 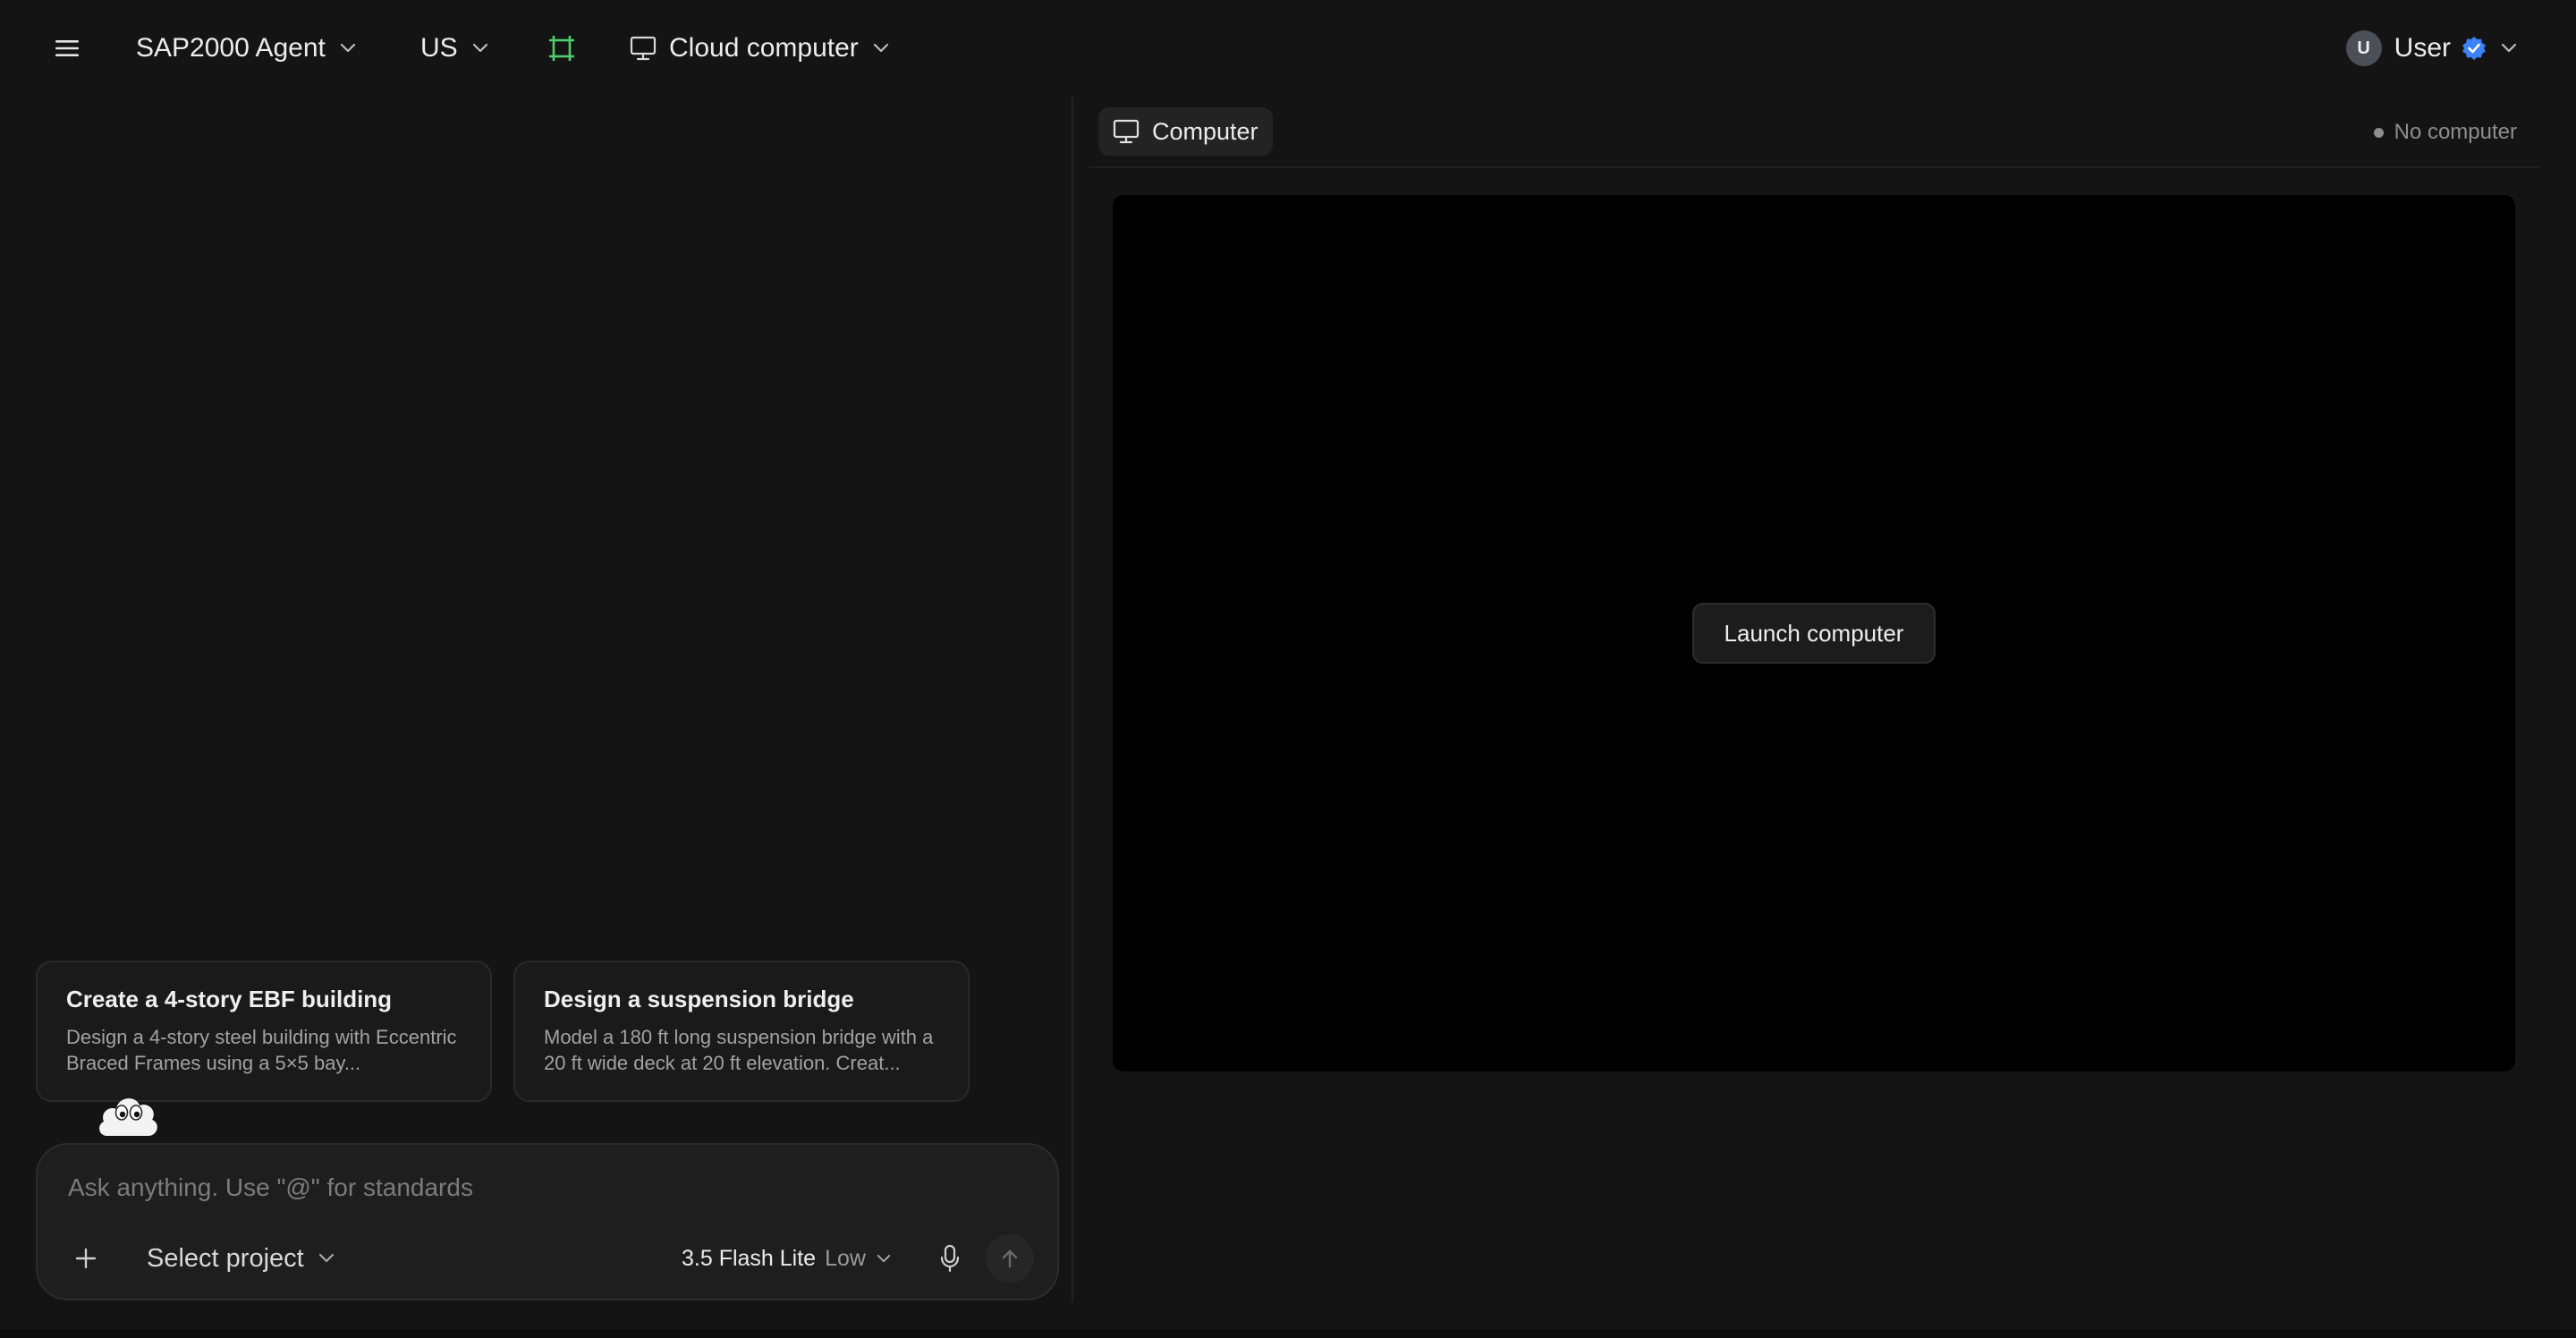 I want to click on model-level: Low, so click(x=845, y=1258).